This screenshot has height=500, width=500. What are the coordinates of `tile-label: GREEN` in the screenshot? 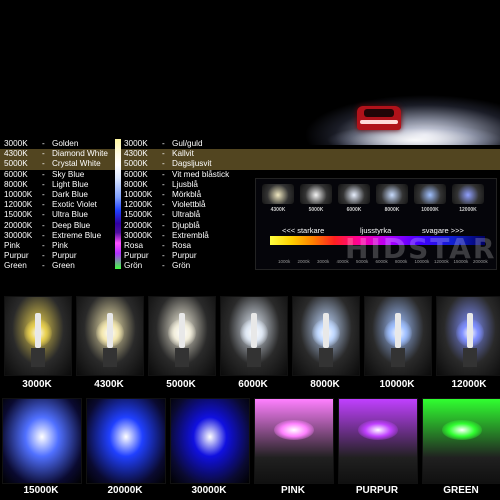 It's located at (461, 490).